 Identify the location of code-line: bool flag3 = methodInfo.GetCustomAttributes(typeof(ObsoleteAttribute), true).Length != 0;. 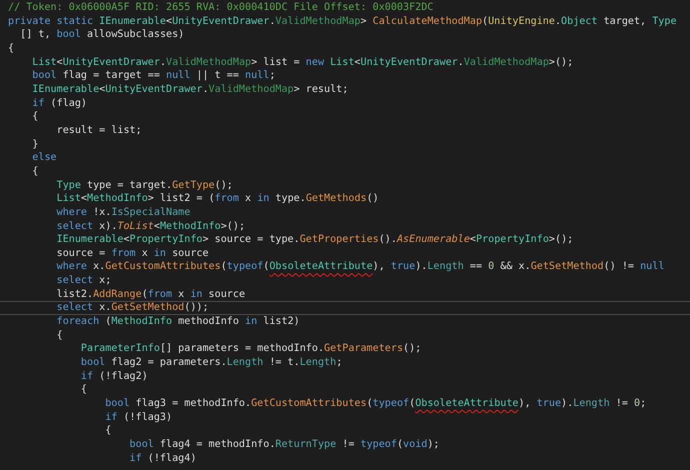
(376, 404).